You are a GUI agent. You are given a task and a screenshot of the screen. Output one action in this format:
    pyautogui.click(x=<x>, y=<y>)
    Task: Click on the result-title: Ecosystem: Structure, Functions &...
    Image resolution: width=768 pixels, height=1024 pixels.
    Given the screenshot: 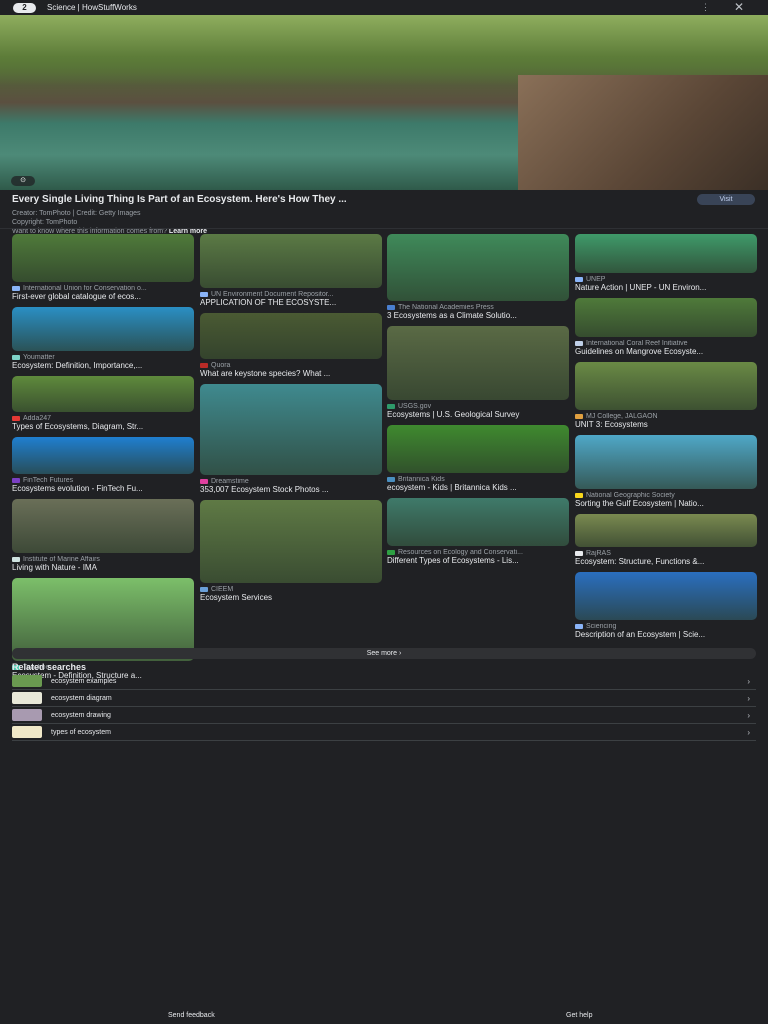 What is the action you would take?
    pyautogui.click(x=666, y=561)
    